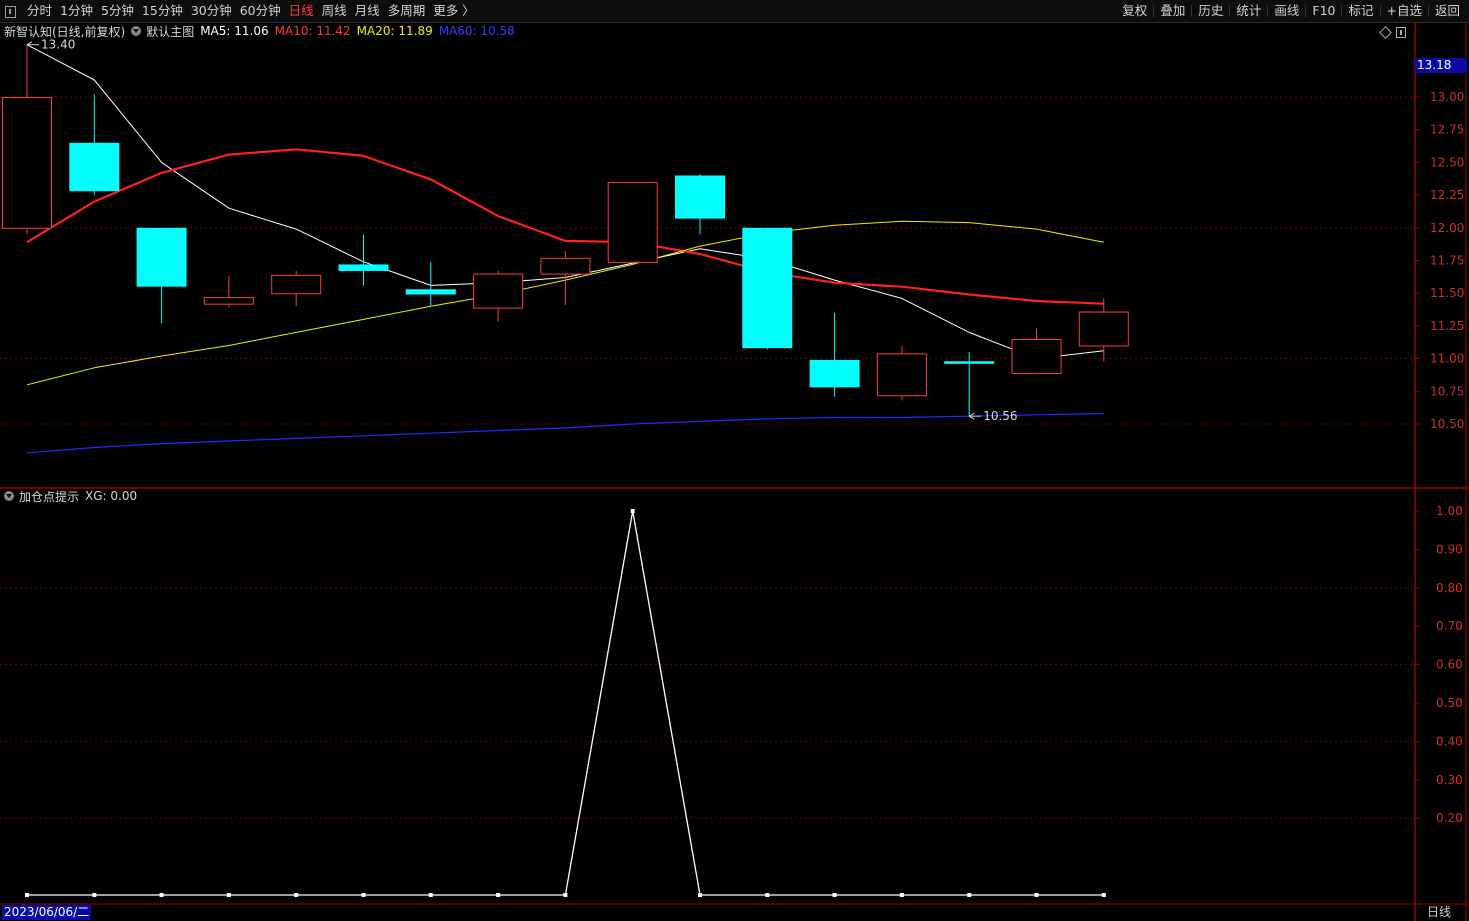 Image resolution: width=1469 pixels, height=921 pixels. Describe the element at coordinates (1447, 391) in the screenshot. I see `main-tick-label: 10.75` at that location.